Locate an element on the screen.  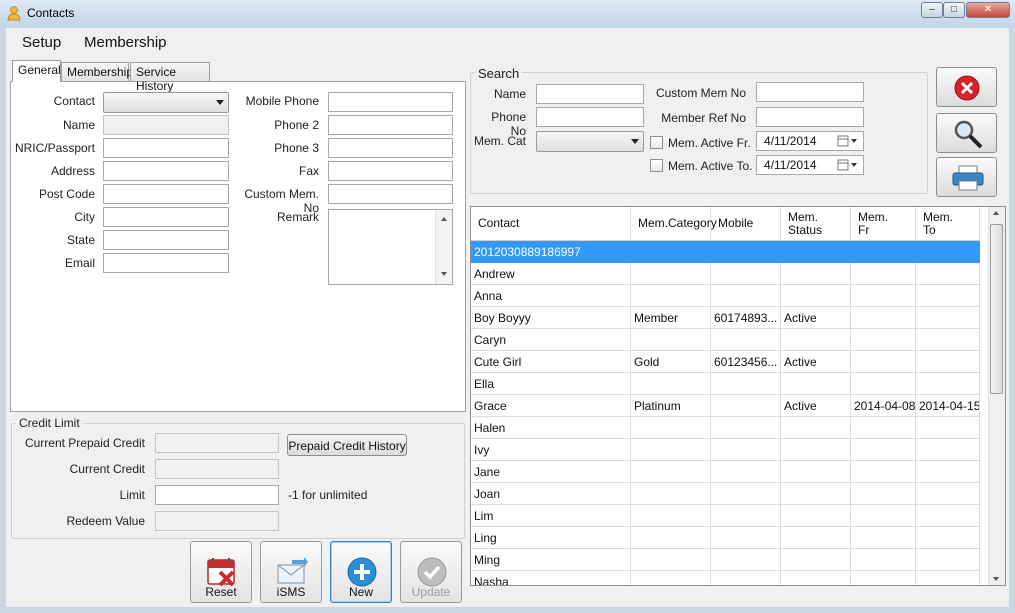
window-close-button: ✕ is located at coordinates (988, 10).